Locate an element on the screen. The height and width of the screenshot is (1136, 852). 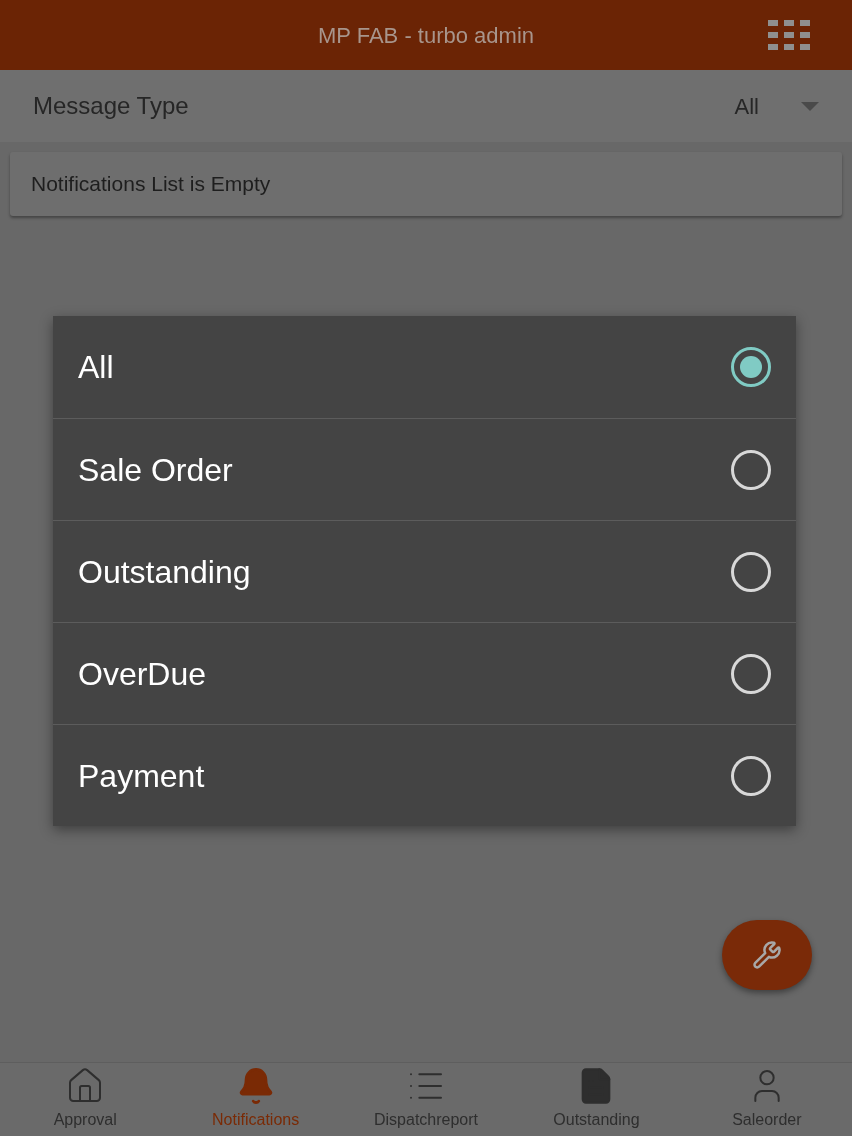
wrench-fab is located at coordinates (767, 955).